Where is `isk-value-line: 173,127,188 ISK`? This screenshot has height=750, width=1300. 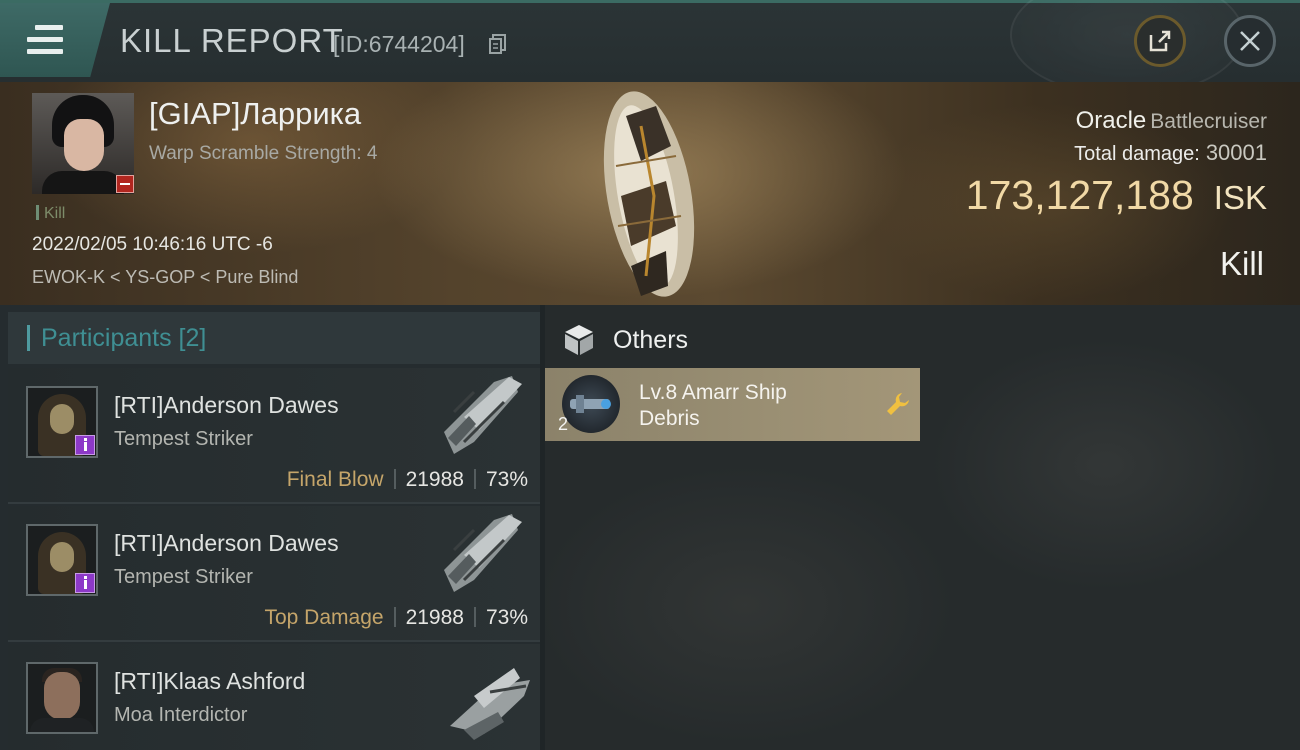
isk-value-line: 173,127,188 ISK is located at coordinates (1116, 195).